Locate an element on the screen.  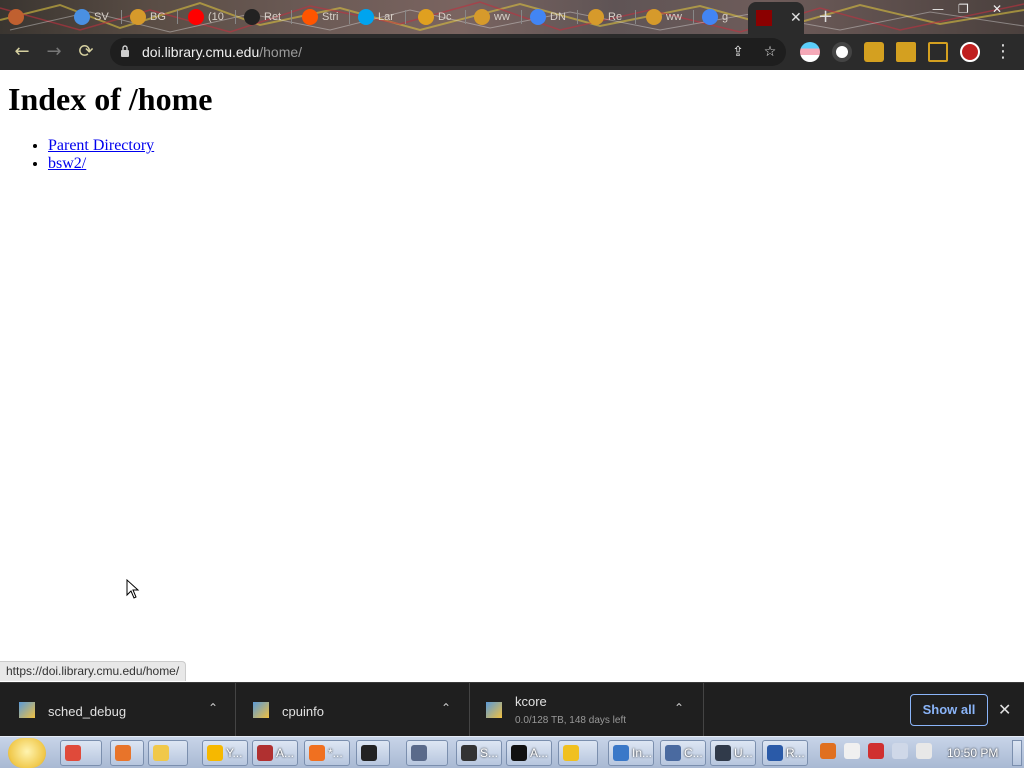
network-error-icon is located at coordinates (876, 751).